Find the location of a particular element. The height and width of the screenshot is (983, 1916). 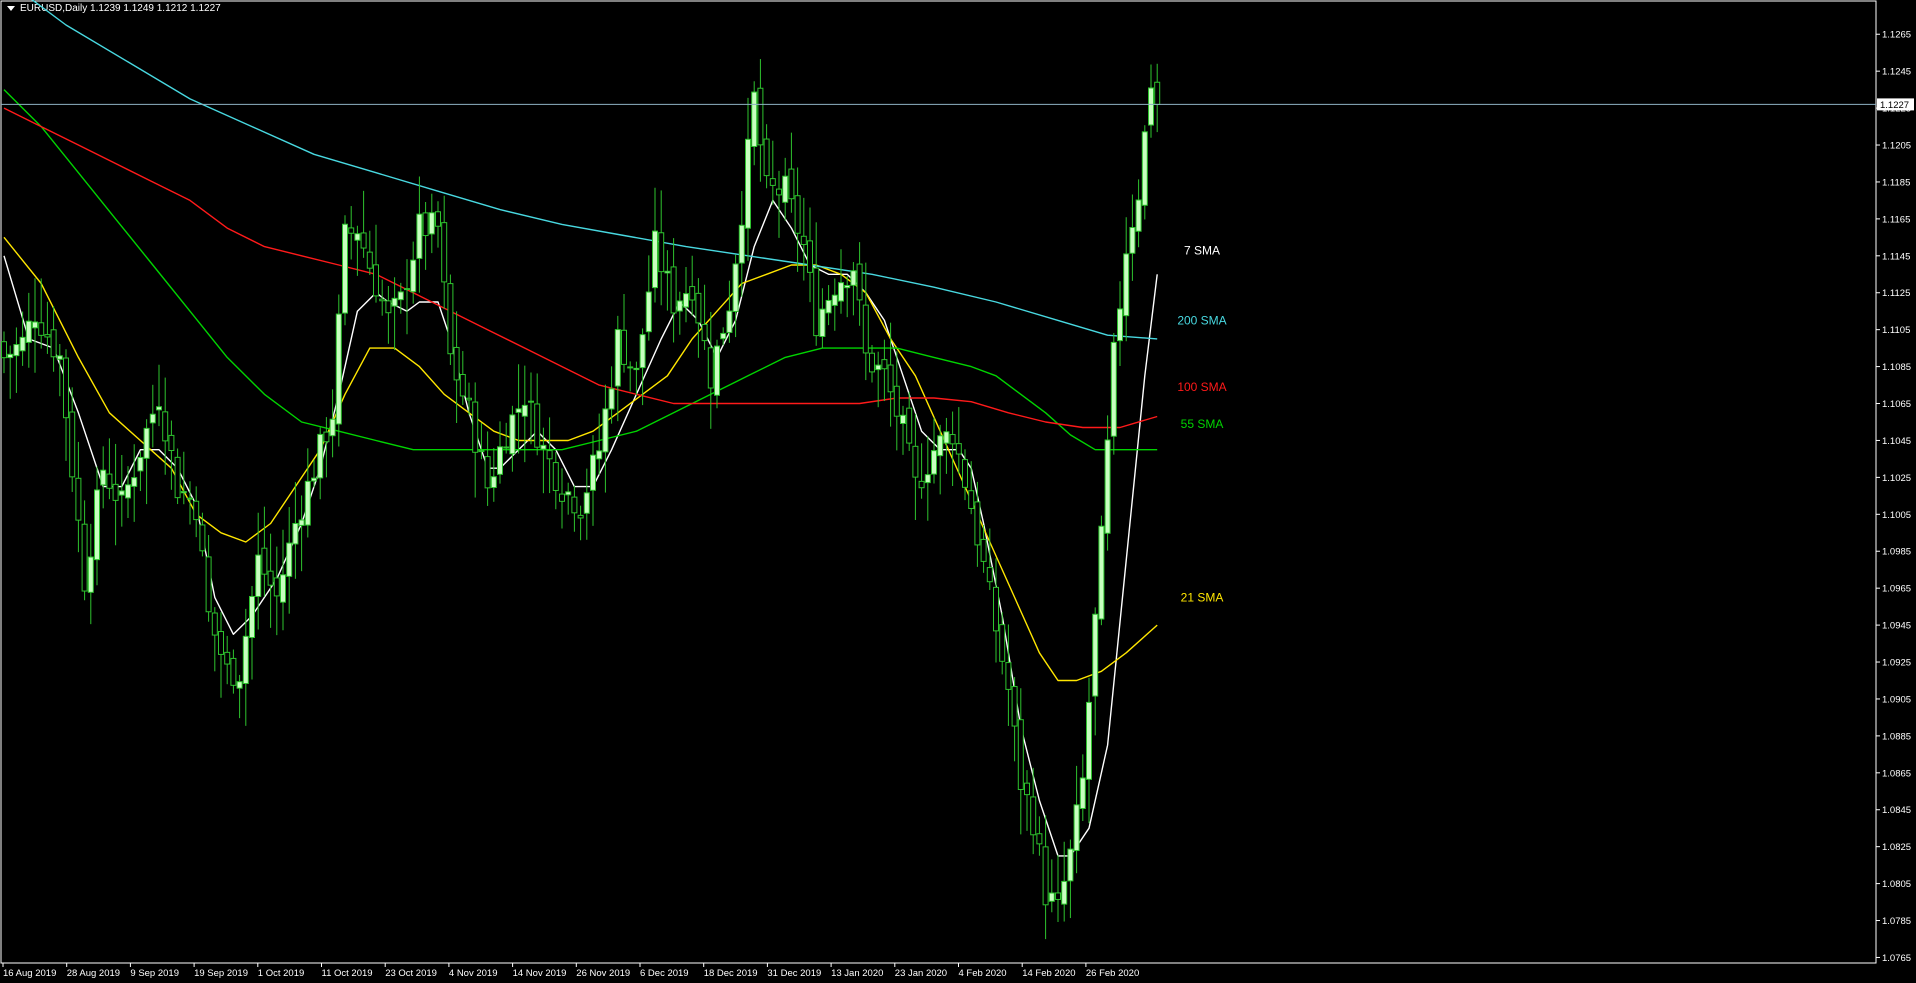

x-tick-label: 26 Nov 2019 is located at coordinates (603, 973).